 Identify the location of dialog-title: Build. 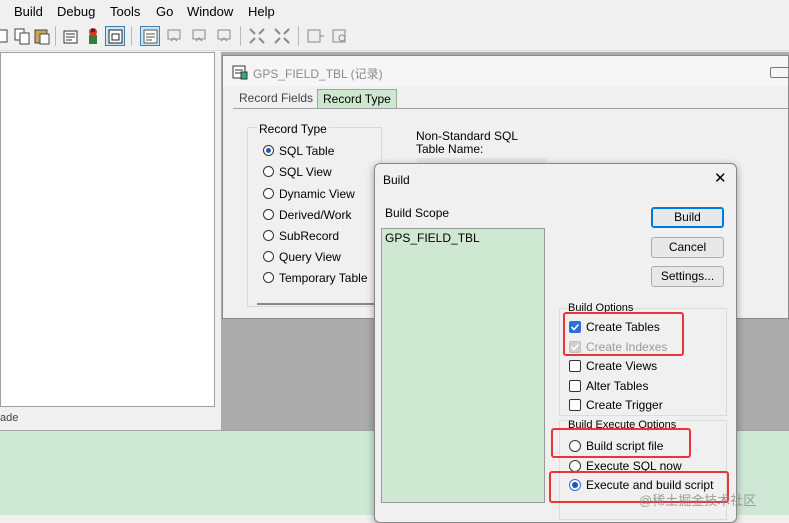
(396, 180).